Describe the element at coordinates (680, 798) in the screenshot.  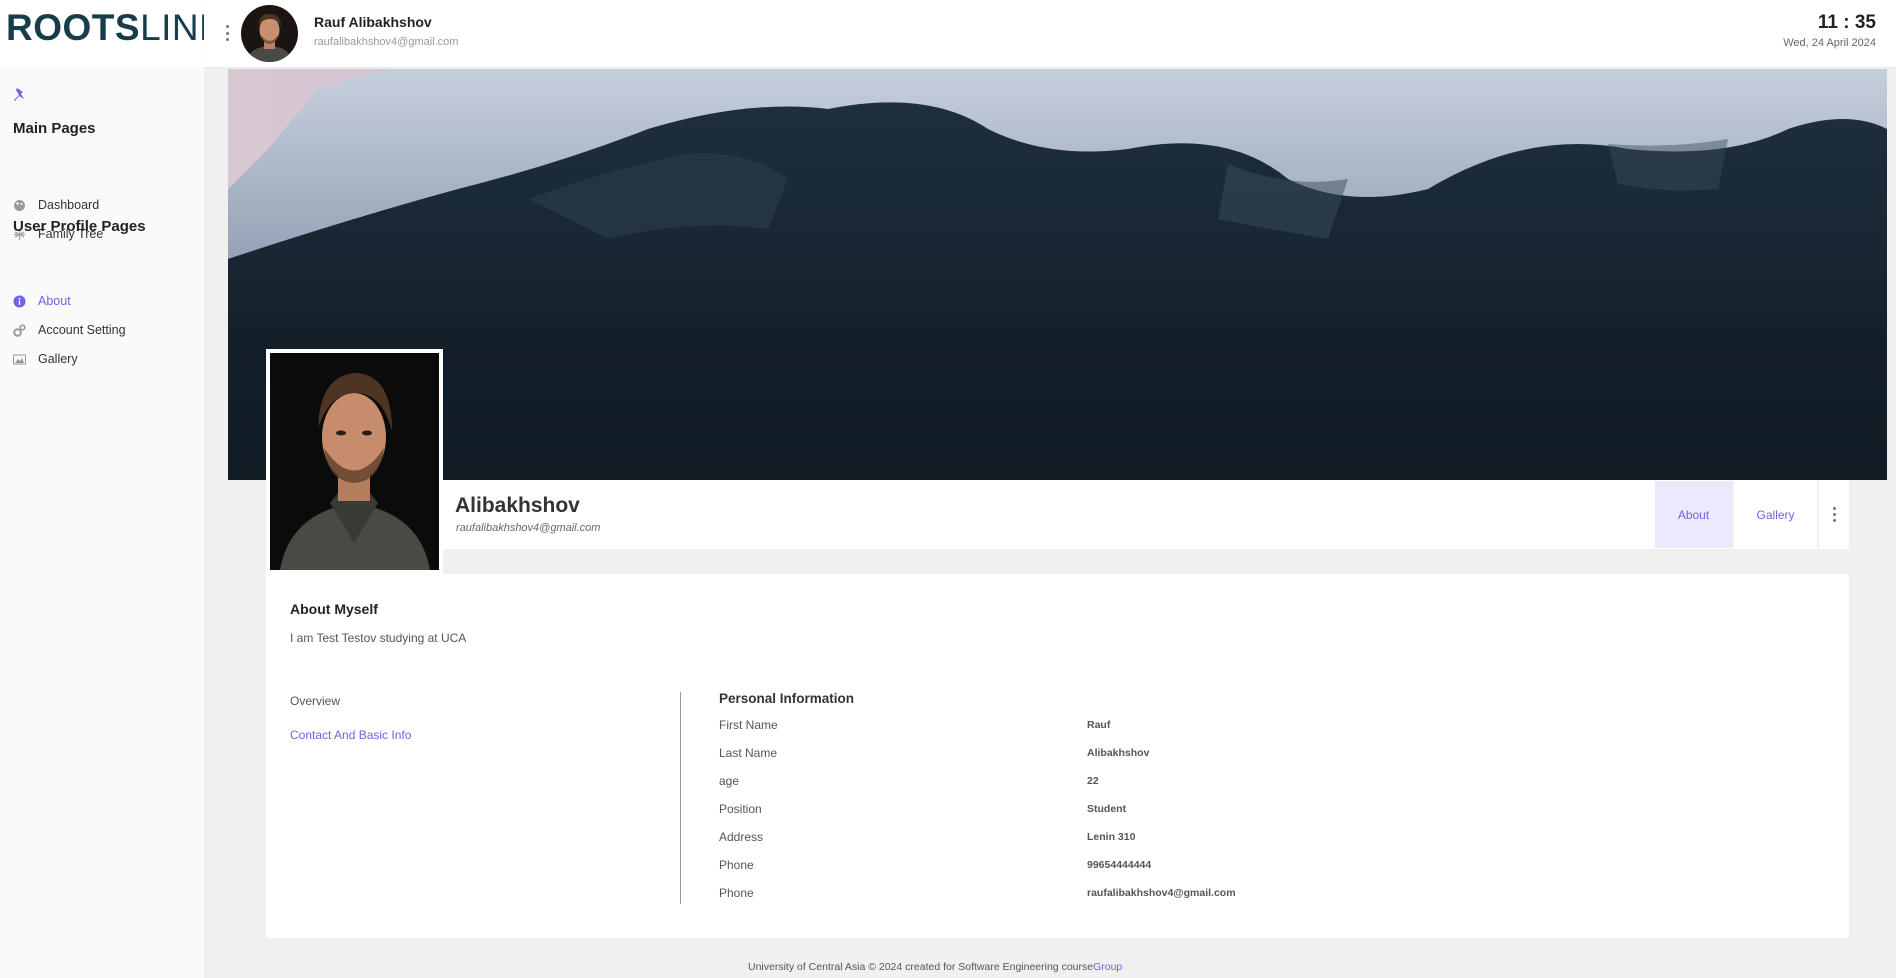
I see `divider` at that location.